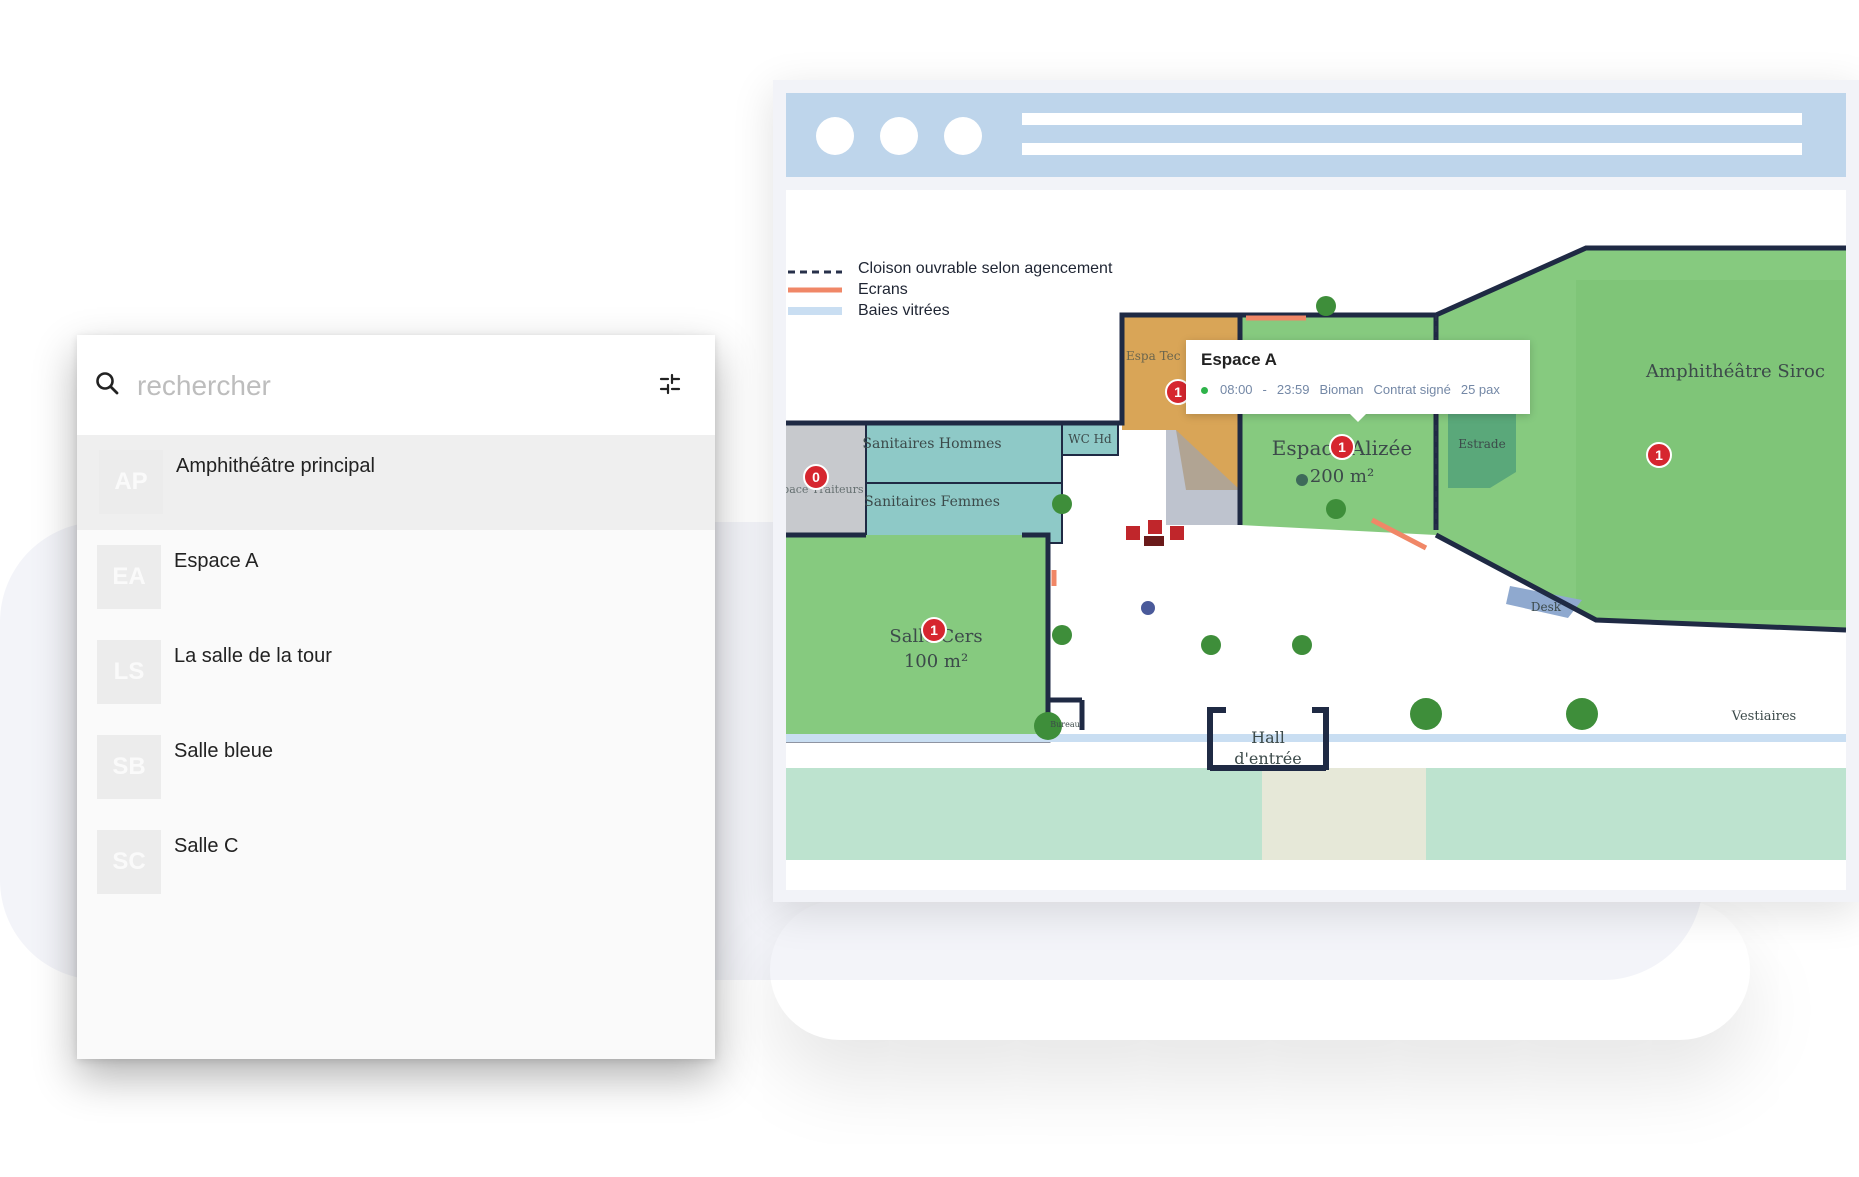 This screenshot has height=1177, width=1859. What do you see at coordinates (223, 751) in the screenshot?
I see `space-name: Salle bleue` at bounding box center [223, 751].